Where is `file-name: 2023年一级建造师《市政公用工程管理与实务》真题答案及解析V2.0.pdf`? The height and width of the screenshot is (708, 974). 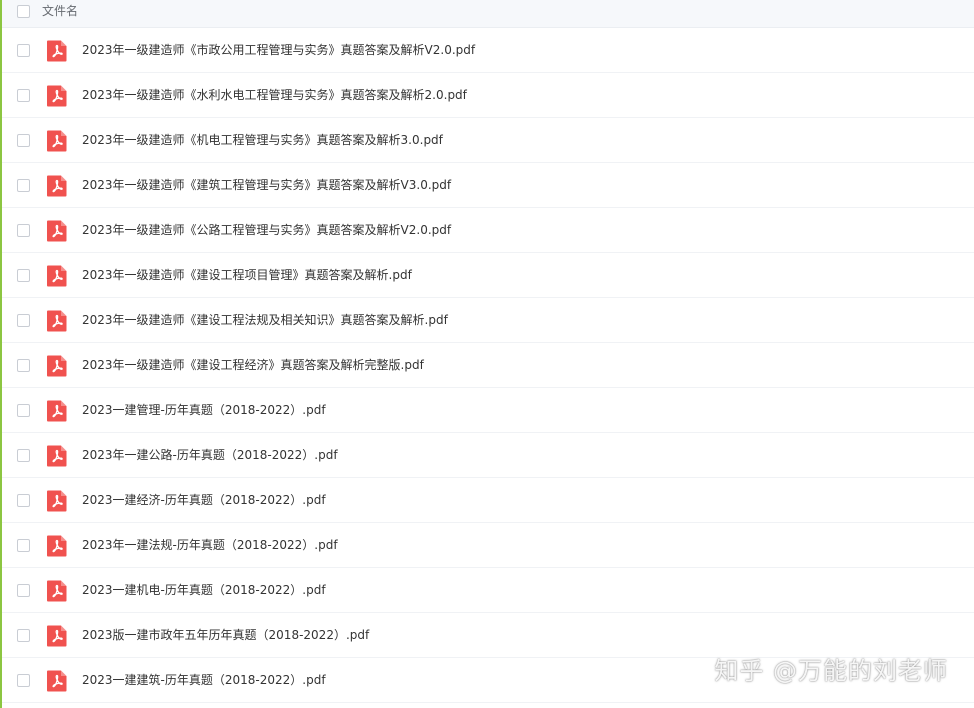 file-name: 2023年一级建造师《市政公用工程管理与实务》真题答案及解析V2.0.pdf is located at coordinates (278, 50).